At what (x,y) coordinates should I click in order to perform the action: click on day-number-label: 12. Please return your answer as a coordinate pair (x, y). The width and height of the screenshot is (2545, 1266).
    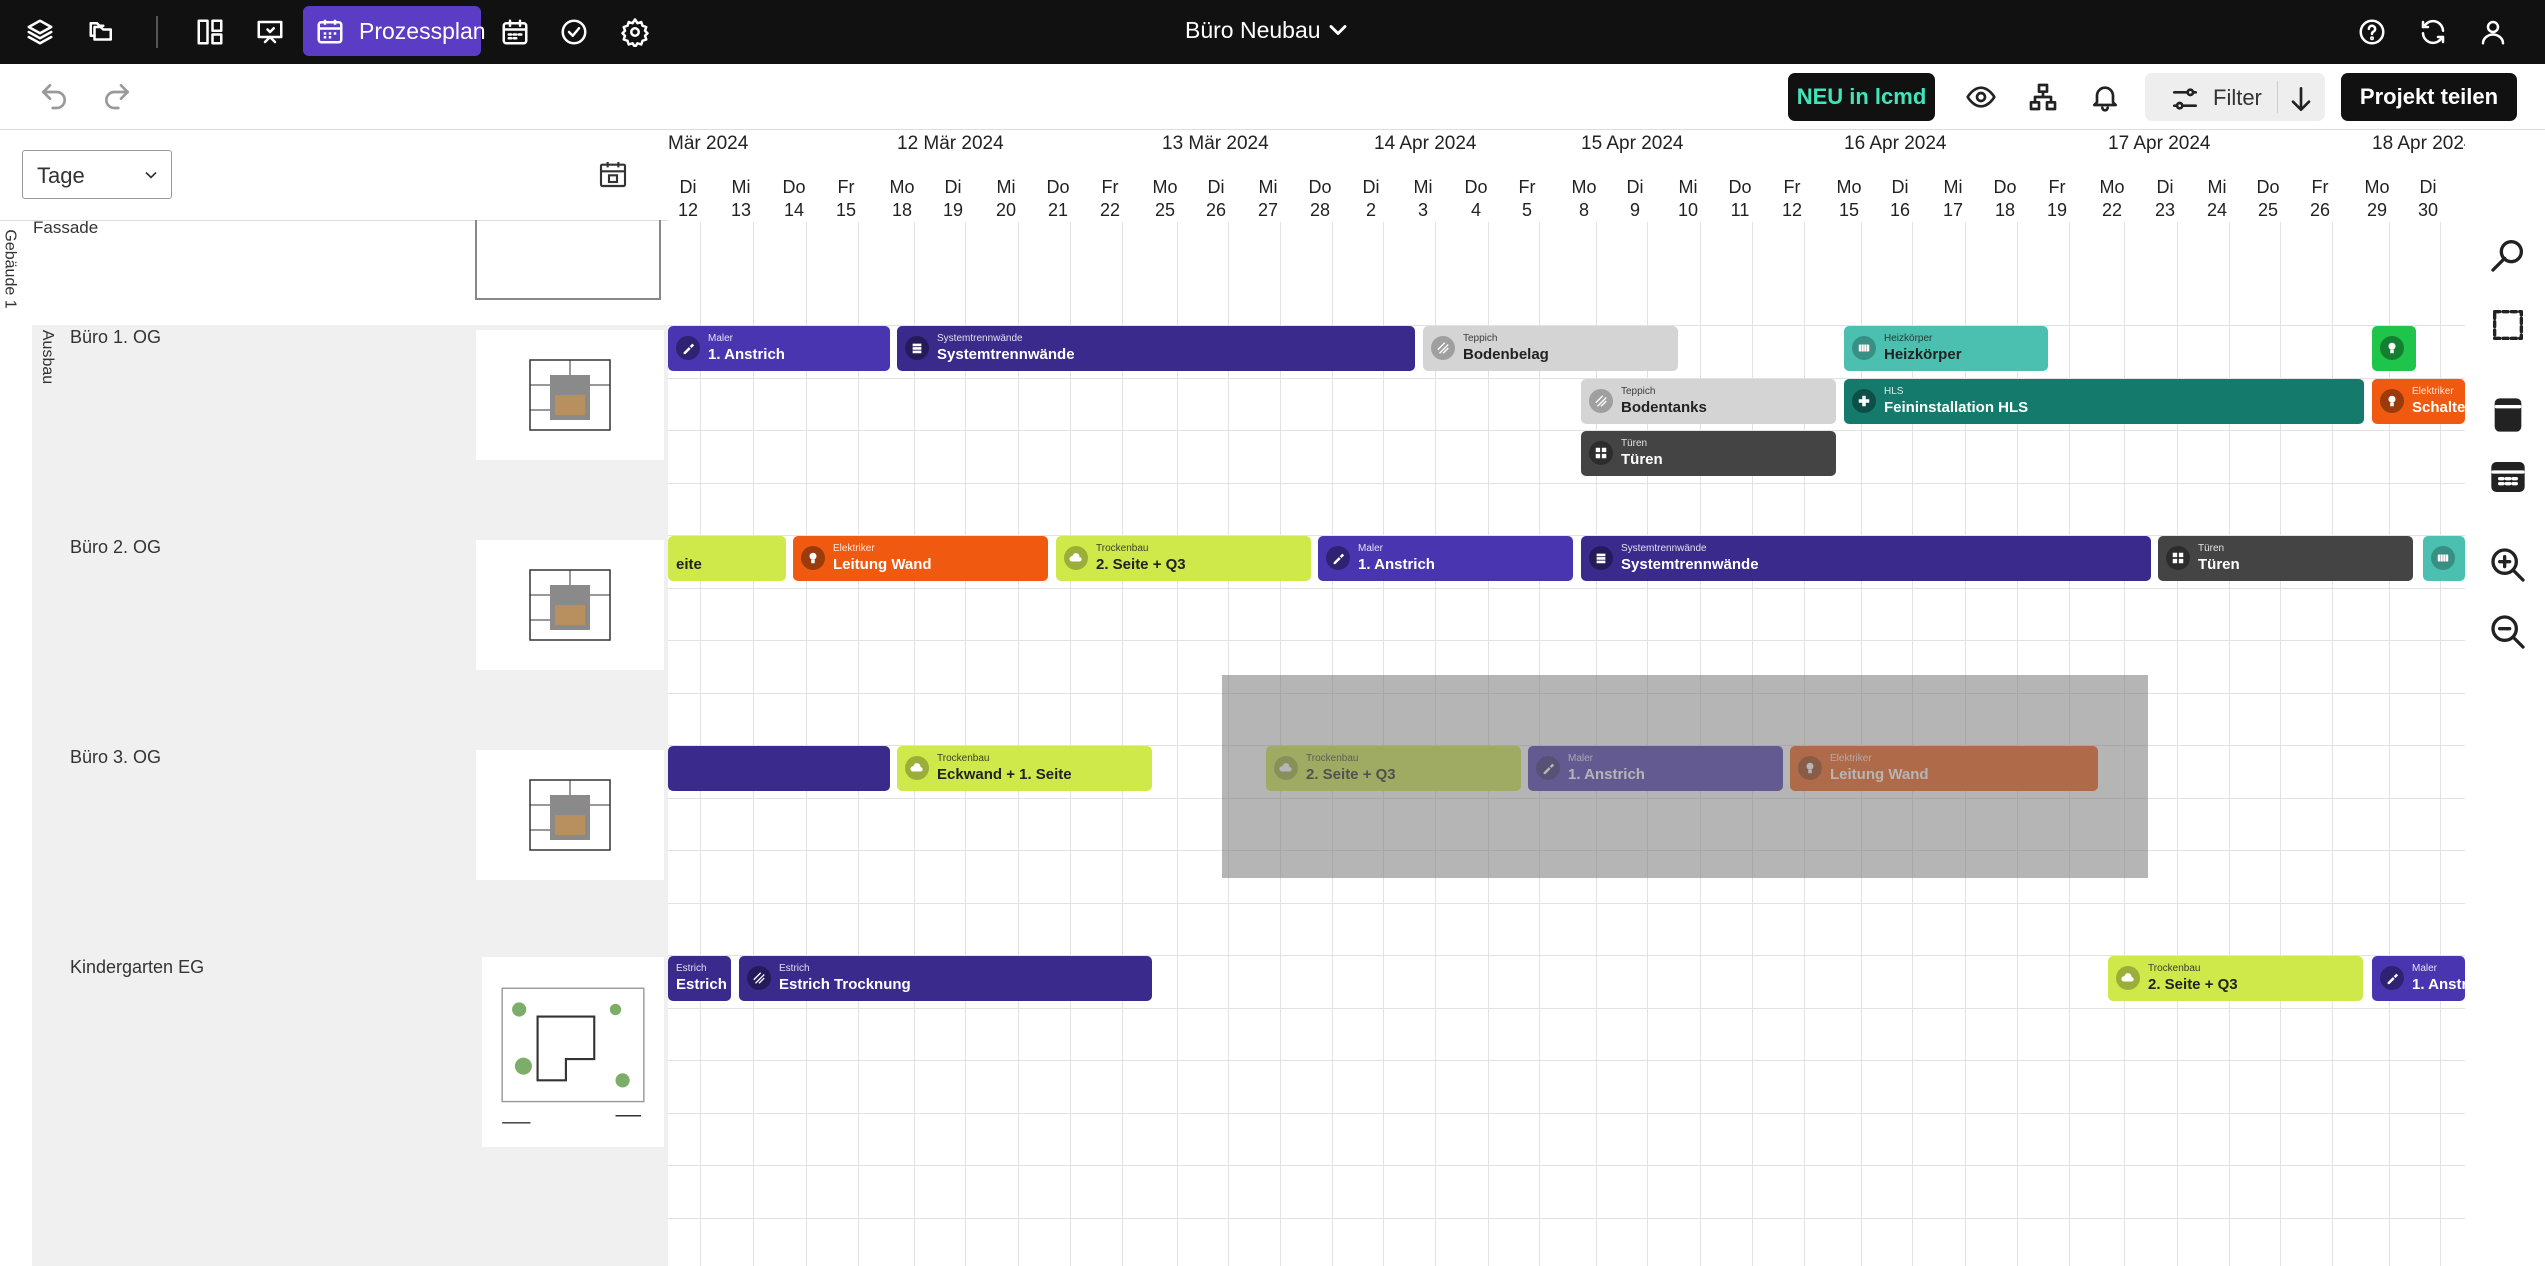
    Looking at the image, I should click on (688, 210).